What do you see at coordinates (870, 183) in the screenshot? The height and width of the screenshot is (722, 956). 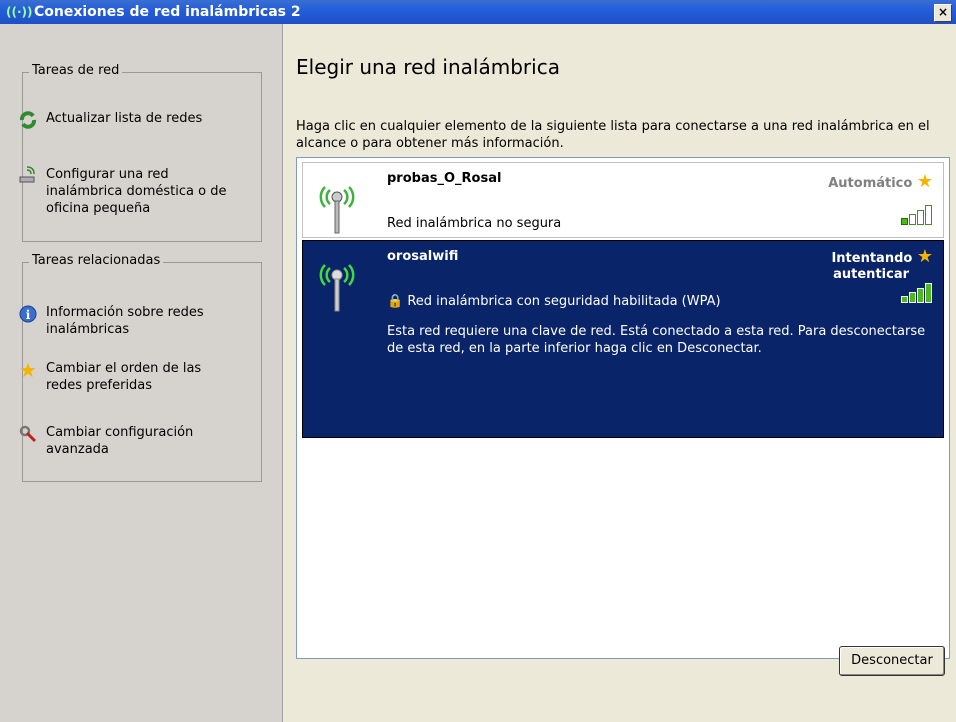 I see `status-text: Automático` at bounding box center [870, 183].